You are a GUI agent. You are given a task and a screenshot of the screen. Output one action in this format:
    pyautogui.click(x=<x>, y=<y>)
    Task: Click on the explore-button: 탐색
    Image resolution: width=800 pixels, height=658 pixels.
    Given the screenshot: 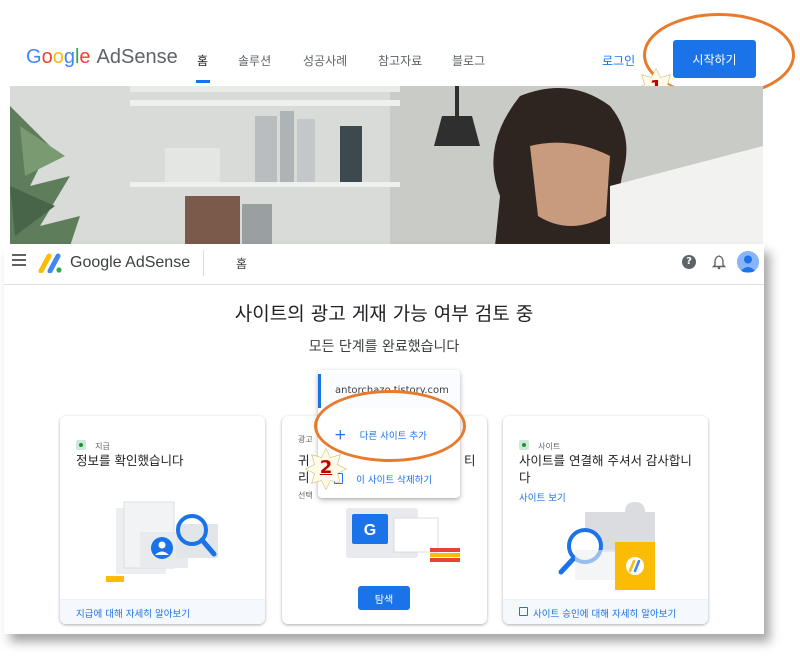 What is the action you would take?
    pyautogui.click(x=384, y=598)
    